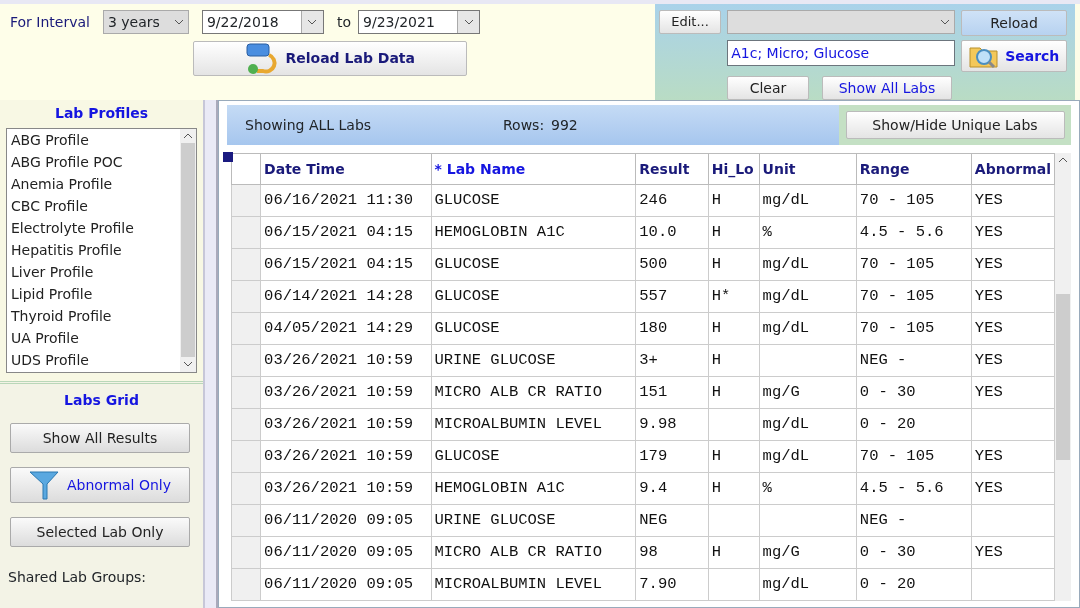 The width and height of the screenshot is (1080, 608). What do you see at coordinates (841, 22) in the screenshot?
I see `group-dropdown` at bounding box center [841, 22].